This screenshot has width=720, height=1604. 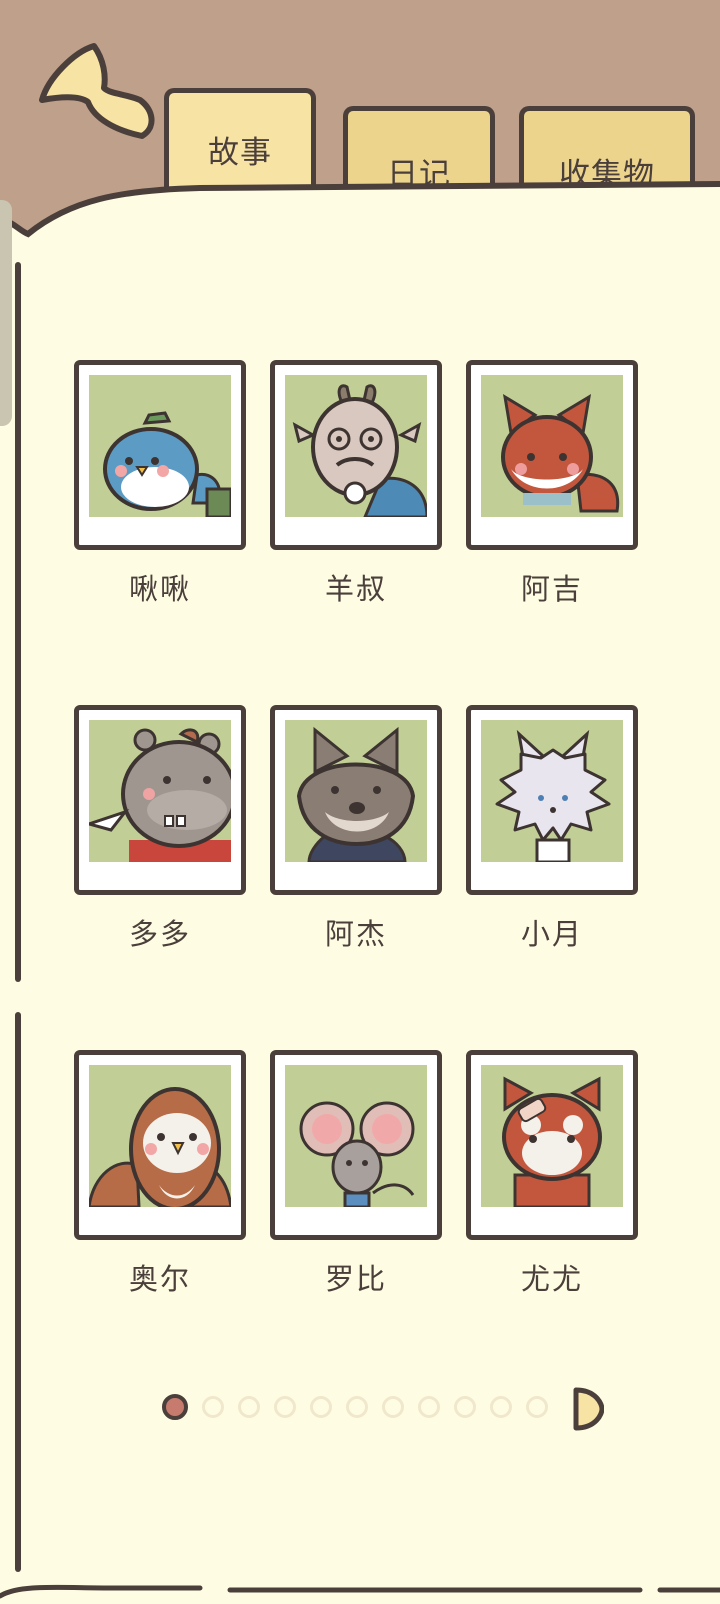 I want to click on left-scroll-tab, so click(x=6, y=313).